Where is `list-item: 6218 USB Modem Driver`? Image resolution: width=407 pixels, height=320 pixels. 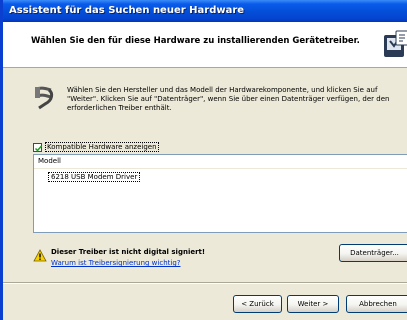 list-item: 6218 USB Modem Driver is located at coordinates (94, 177).